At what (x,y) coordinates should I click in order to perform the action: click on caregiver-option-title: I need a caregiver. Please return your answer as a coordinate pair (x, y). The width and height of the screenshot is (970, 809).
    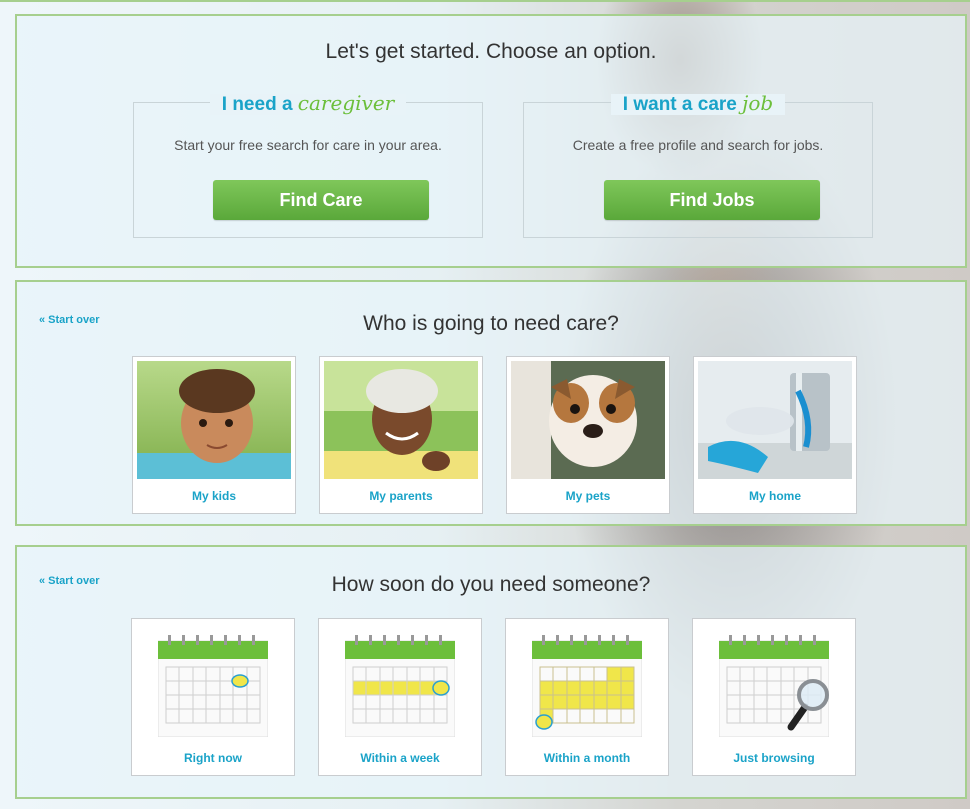
    Looking at the image, I should click on (308, 103).